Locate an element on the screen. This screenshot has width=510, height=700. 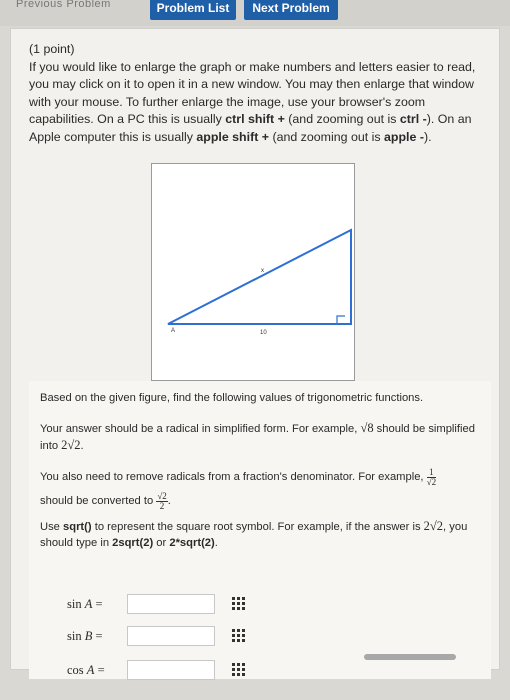
vertex-a-label: A is located at coordinates (173, 331).